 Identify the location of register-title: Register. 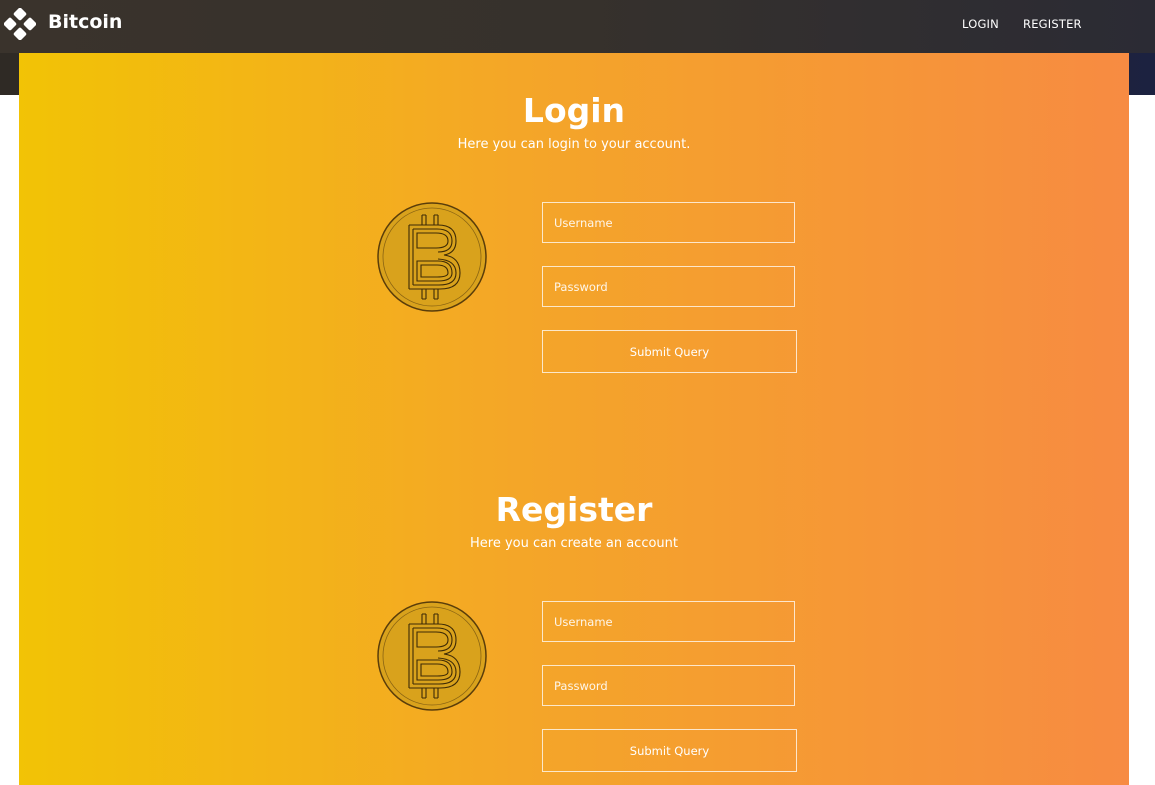
(574, 509).